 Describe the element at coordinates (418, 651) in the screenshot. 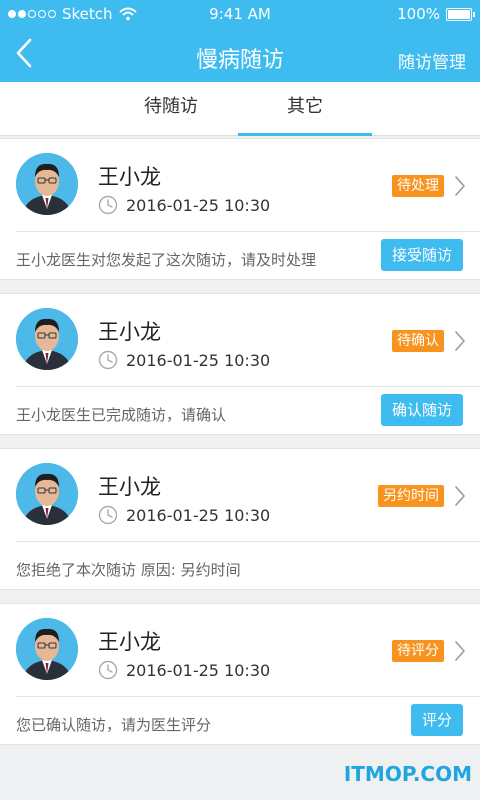

I see `status-badge: 待评分` at that location.